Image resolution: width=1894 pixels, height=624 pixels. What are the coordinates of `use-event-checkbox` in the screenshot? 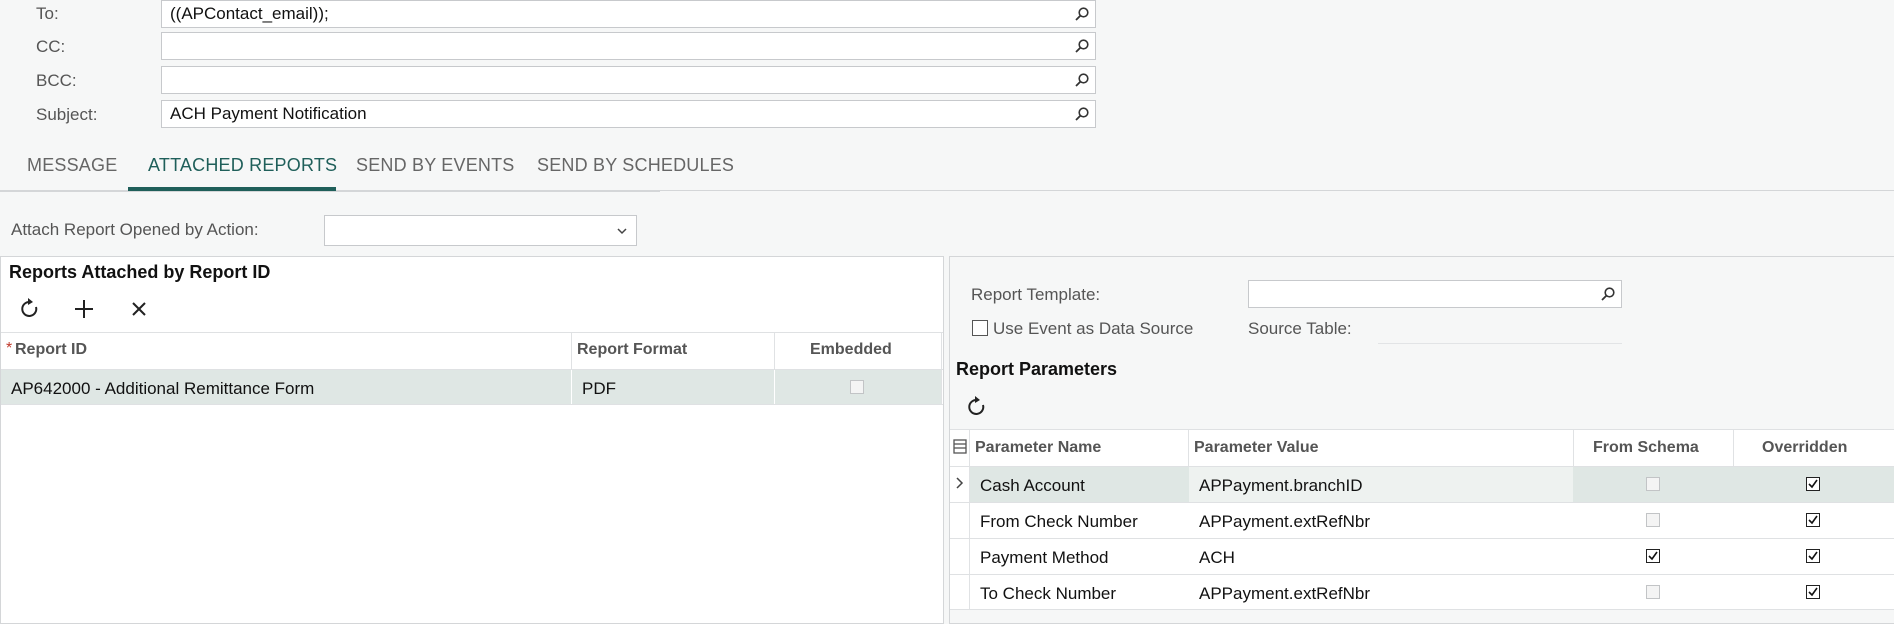 It's located at (980, 328).